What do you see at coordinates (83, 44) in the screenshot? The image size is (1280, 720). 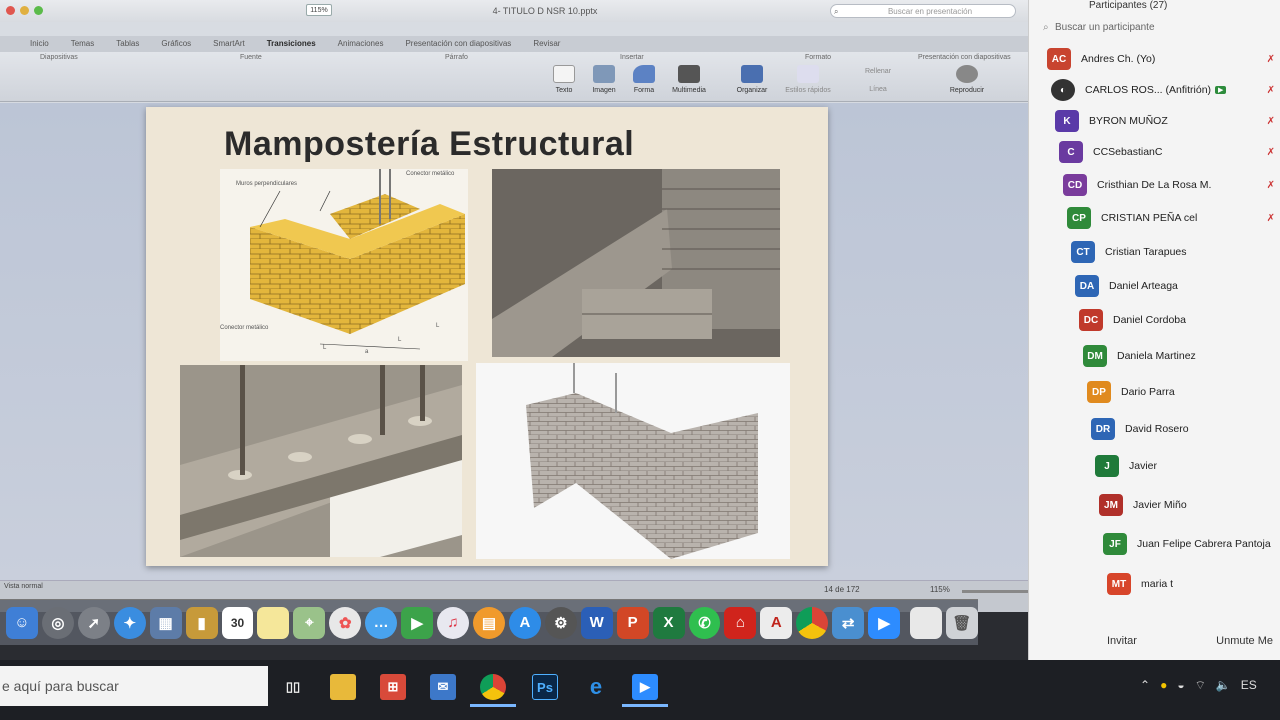 I see `tab-temas: Temas` at bounding box center [83, 44].